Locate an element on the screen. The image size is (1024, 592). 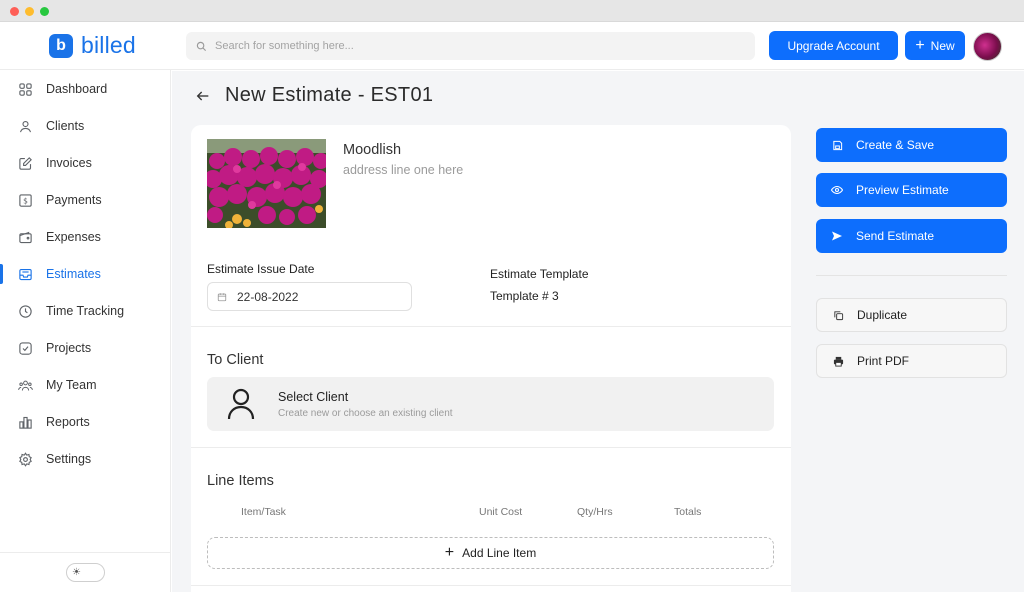
gear-icon is located at coordinates (25, 459).